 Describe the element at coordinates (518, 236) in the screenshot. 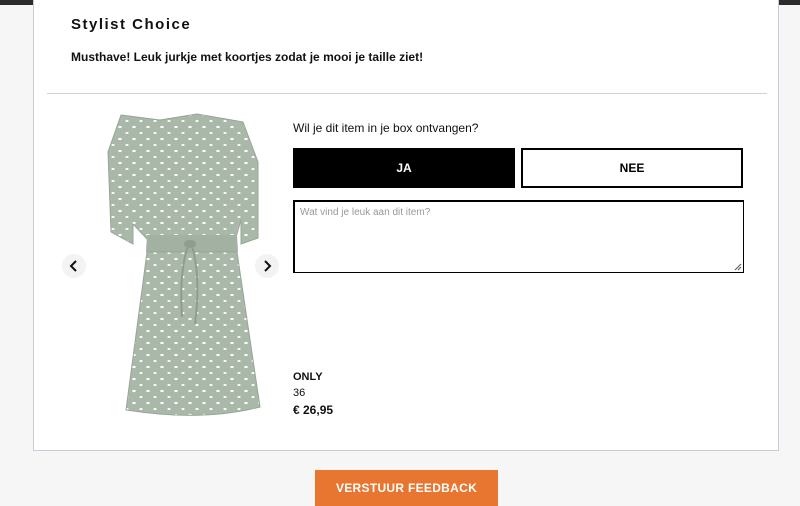

I see `comment-field` at that location.